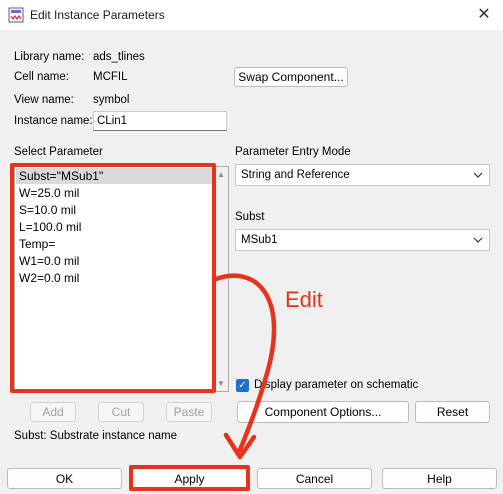 The width and height of the screenshot is (503, 494). What do you see at coordinates (314, 478) in the screenshot?
I see `cancel-button: Cancel` at bounding box center [314, 478].